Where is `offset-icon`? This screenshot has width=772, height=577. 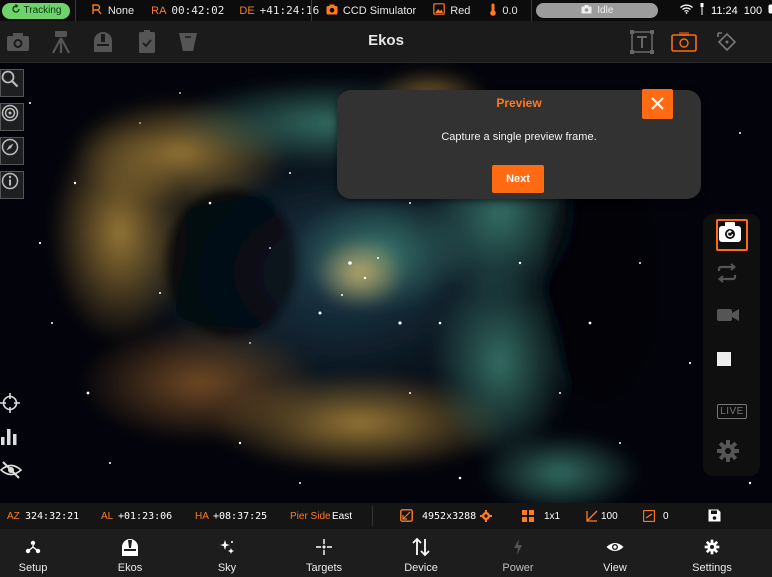 offset-icon is located at coordinates (649, 517).